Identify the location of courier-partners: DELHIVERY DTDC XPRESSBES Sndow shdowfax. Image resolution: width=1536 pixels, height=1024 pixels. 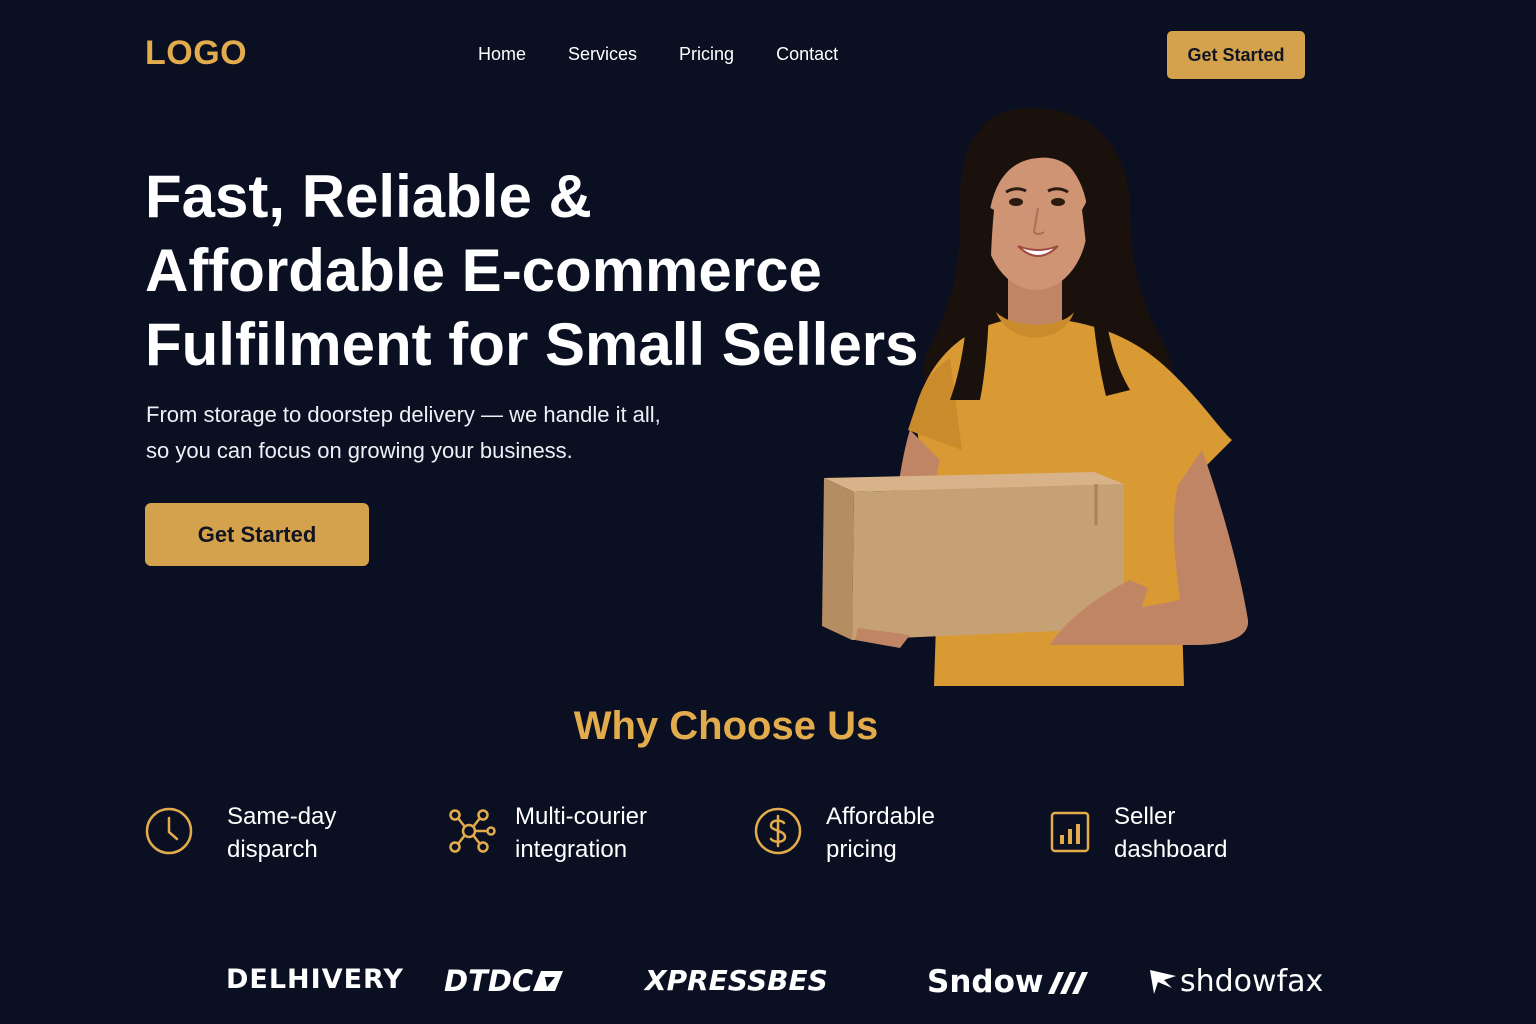
(768, 983).